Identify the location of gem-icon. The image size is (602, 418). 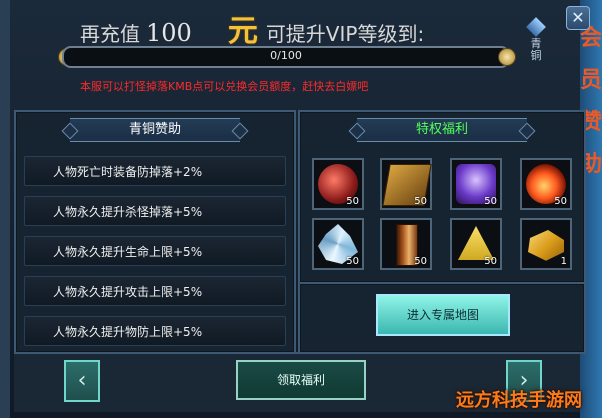
(536, 27).